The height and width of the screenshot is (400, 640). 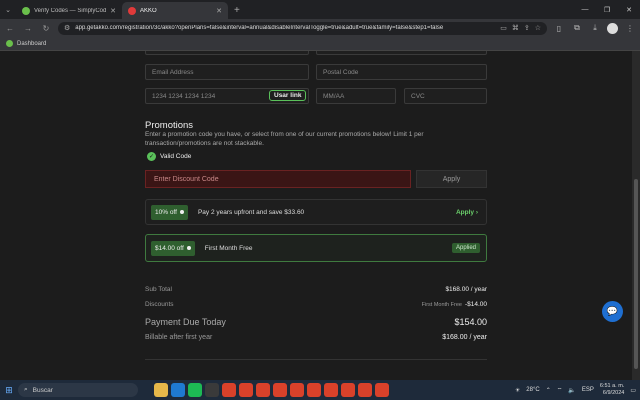 I want to click on weather-icon: ☀, so click(x=517, y=390).